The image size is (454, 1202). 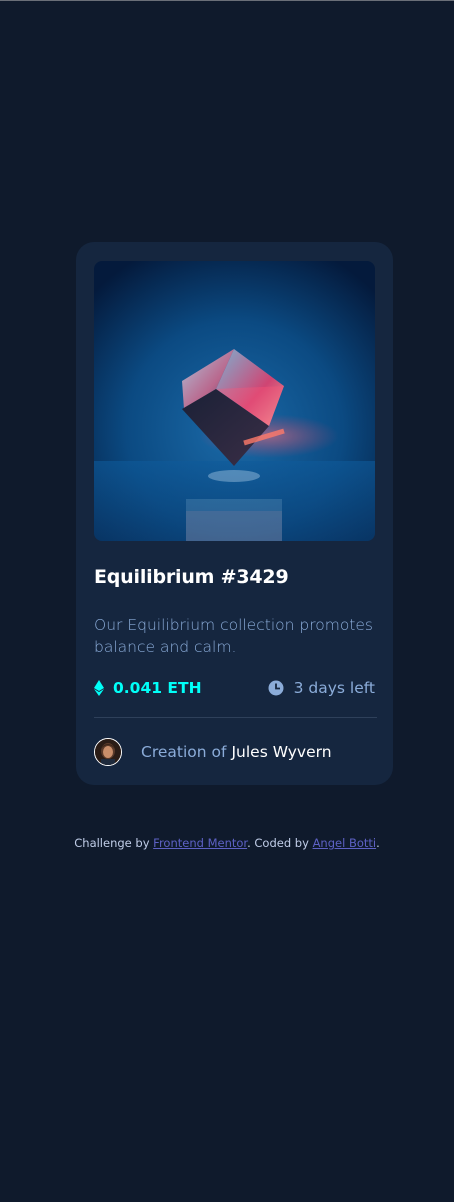 What do you see at coordinates (191, 577) in the screenshot?
I see `card-title: Equilibrium #3429` at bounding box center [191, 577].